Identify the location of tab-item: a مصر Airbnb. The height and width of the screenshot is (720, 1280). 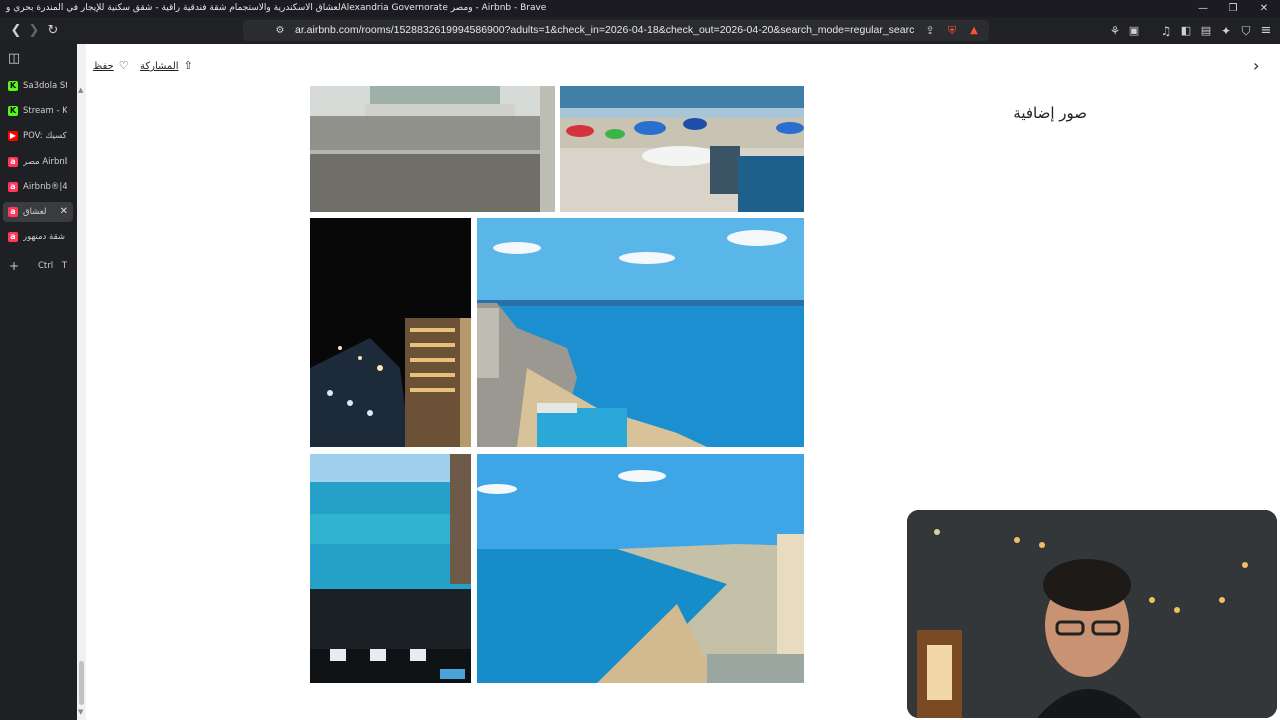
(38, 162).